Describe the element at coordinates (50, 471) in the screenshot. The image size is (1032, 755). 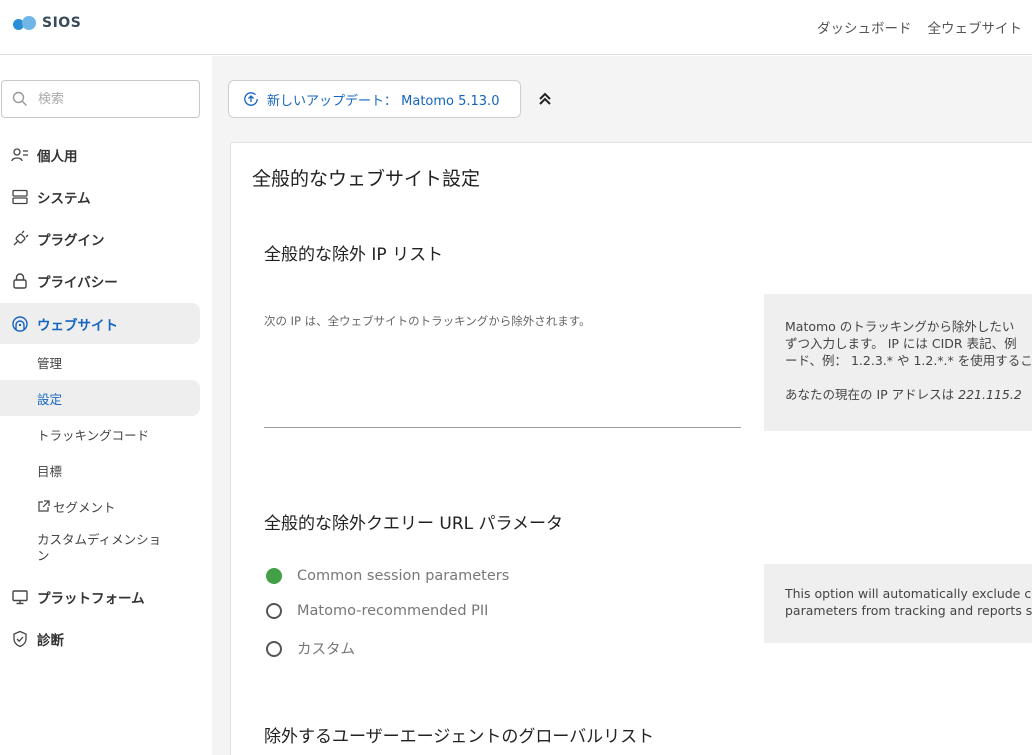
I see `sidebar-subitem-label: 目標` at that location.